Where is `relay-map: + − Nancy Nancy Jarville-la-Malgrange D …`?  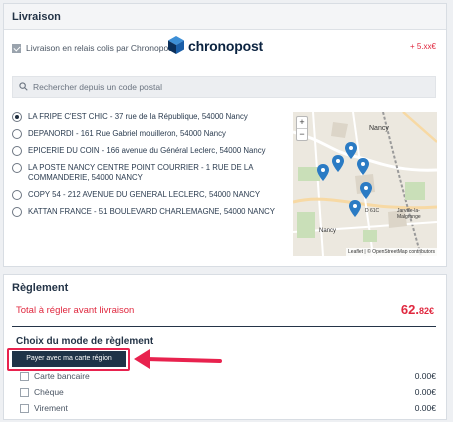
relay-map: + − Nancy Nancy Jarville-la-Malgrange D … is located at coordinates (365, 184).